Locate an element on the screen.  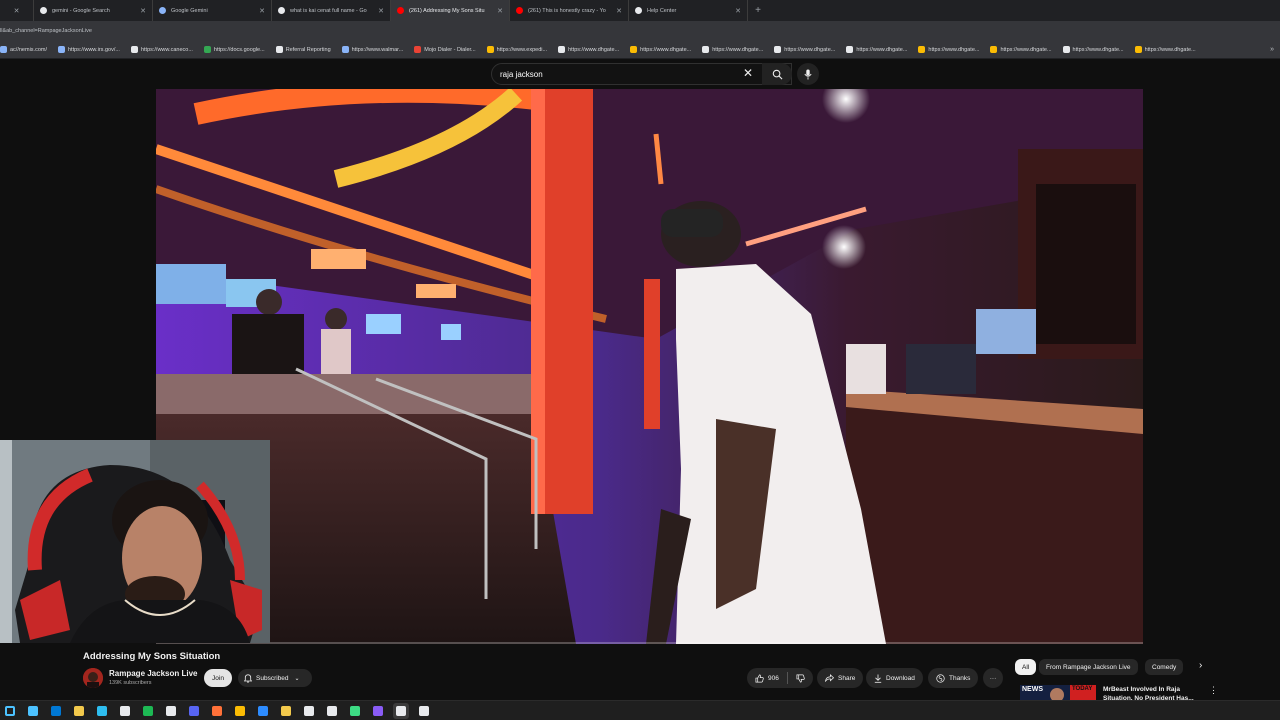
chip-all: All is located at coordinates (1026, 667).